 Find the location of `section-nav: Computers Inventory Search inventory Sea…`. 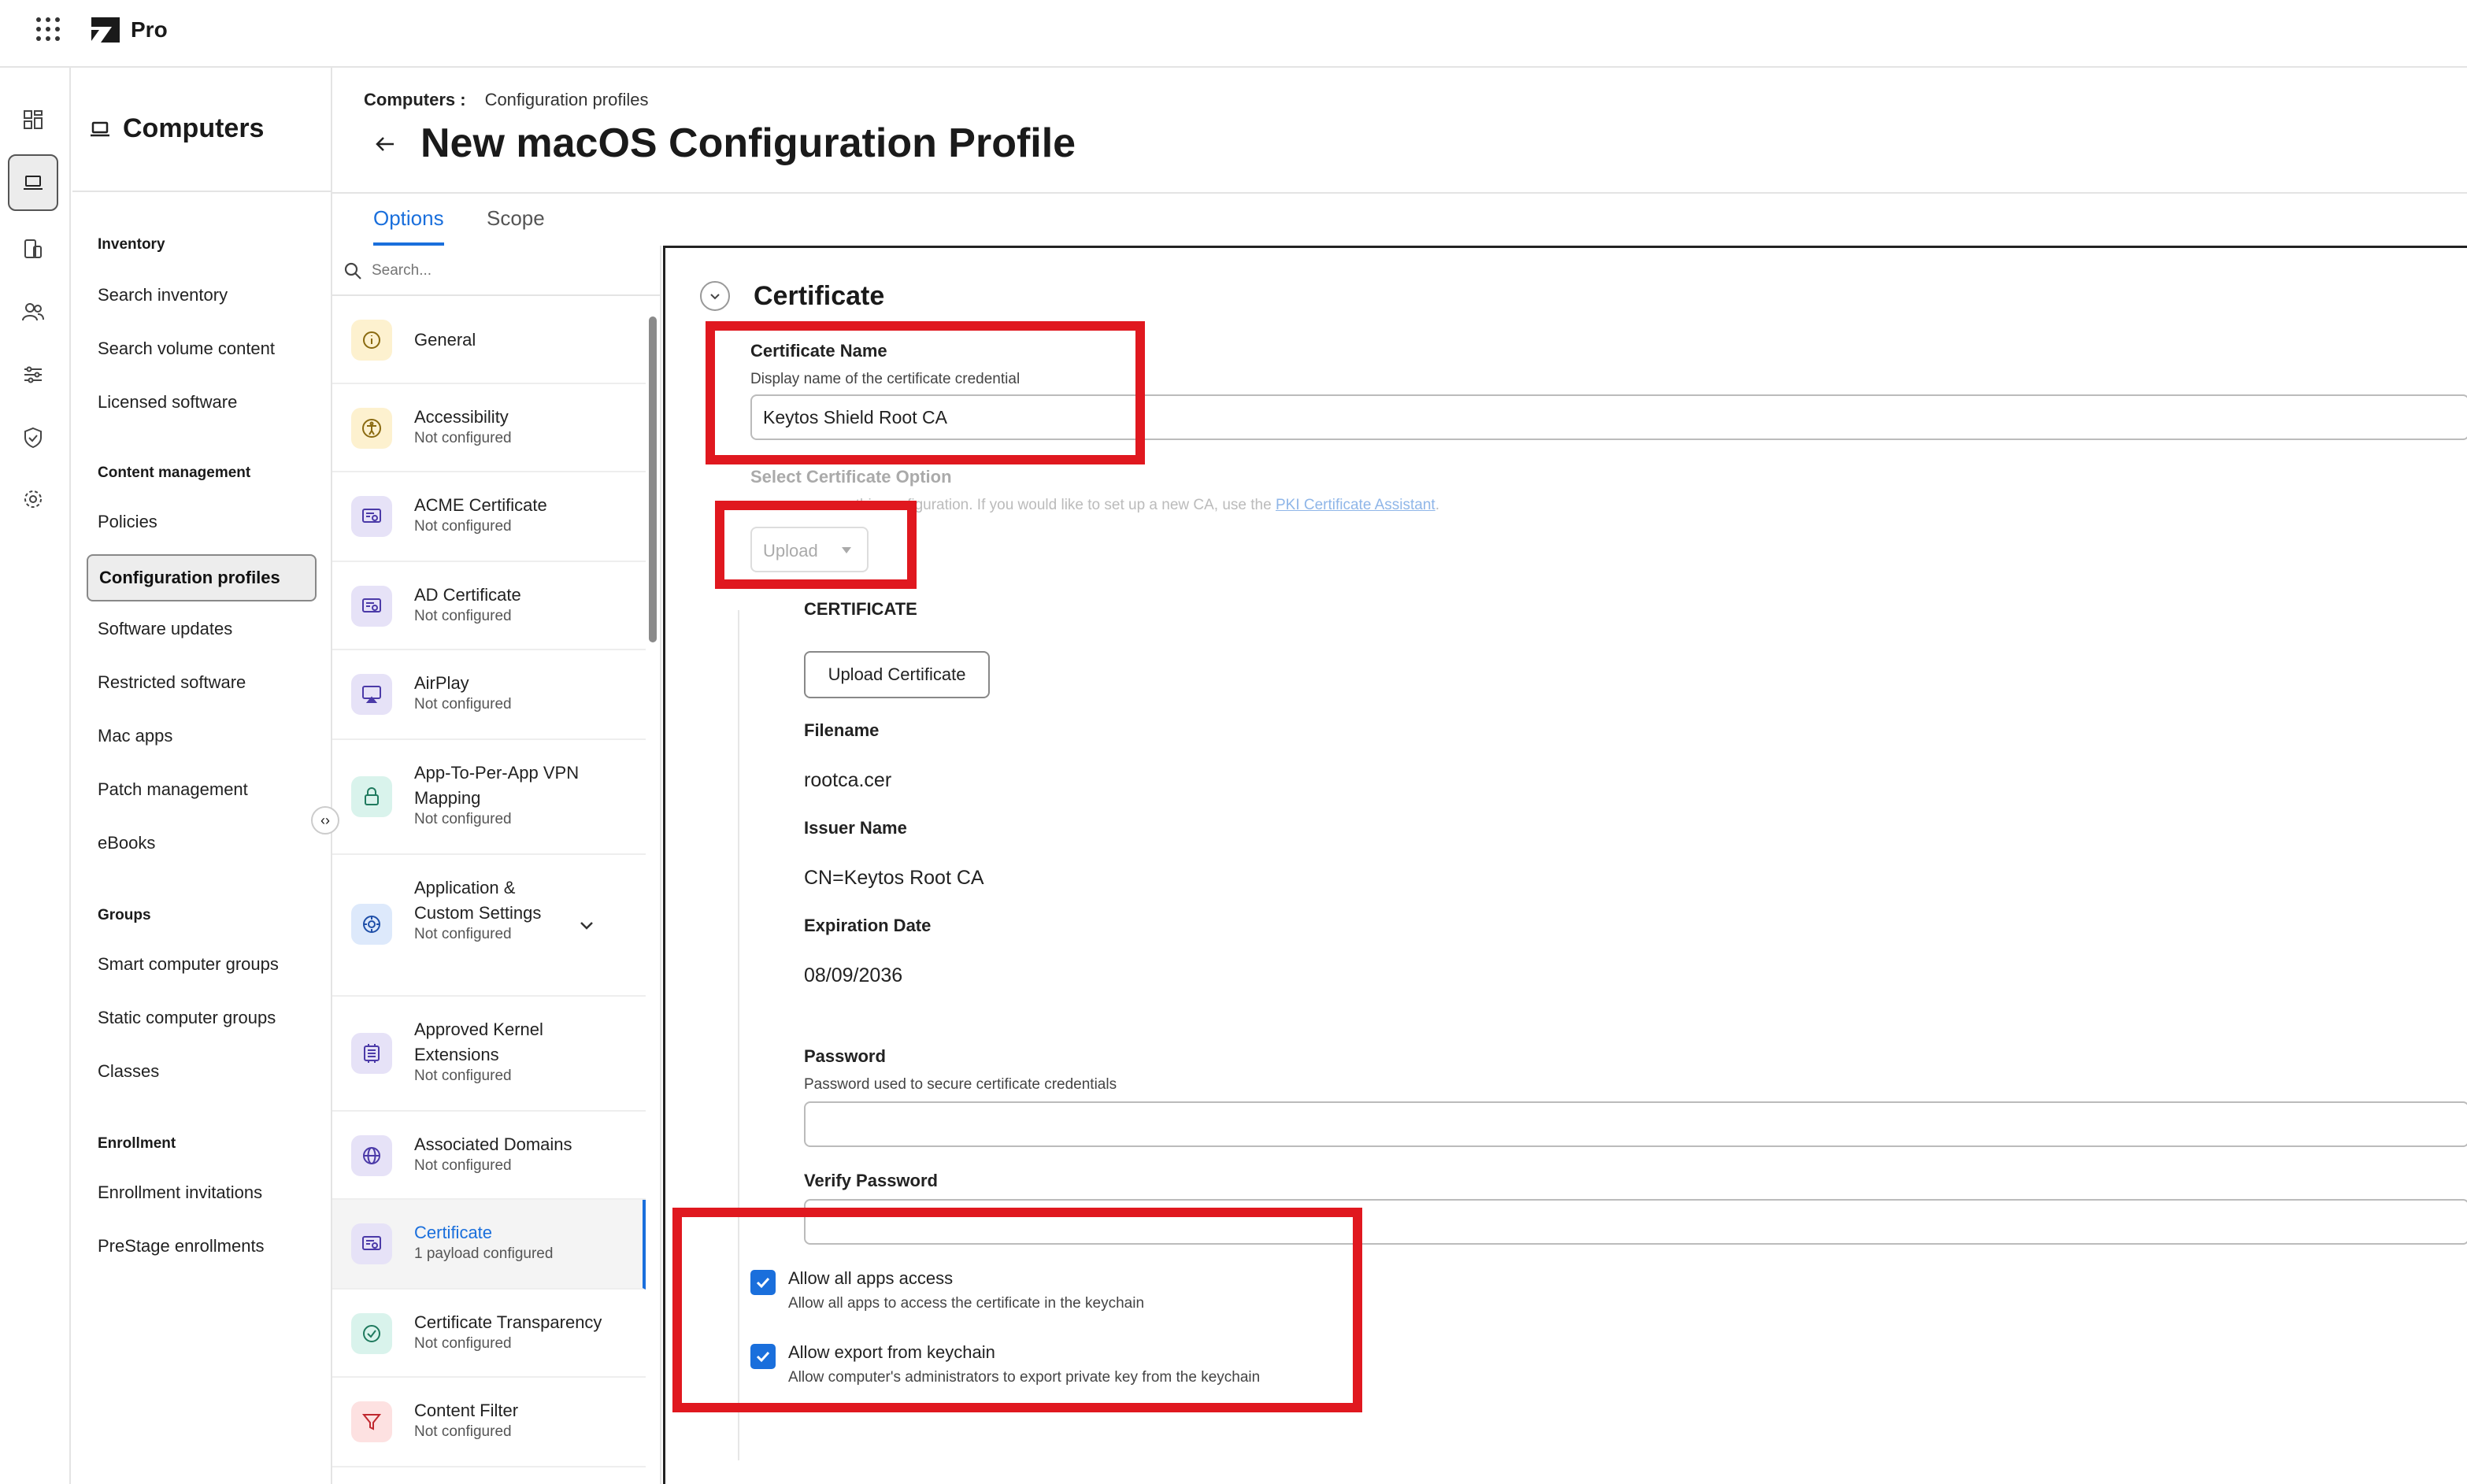

section-nav: Computers Inventory Search inventory Sea… is located at coordinates (202, 776).